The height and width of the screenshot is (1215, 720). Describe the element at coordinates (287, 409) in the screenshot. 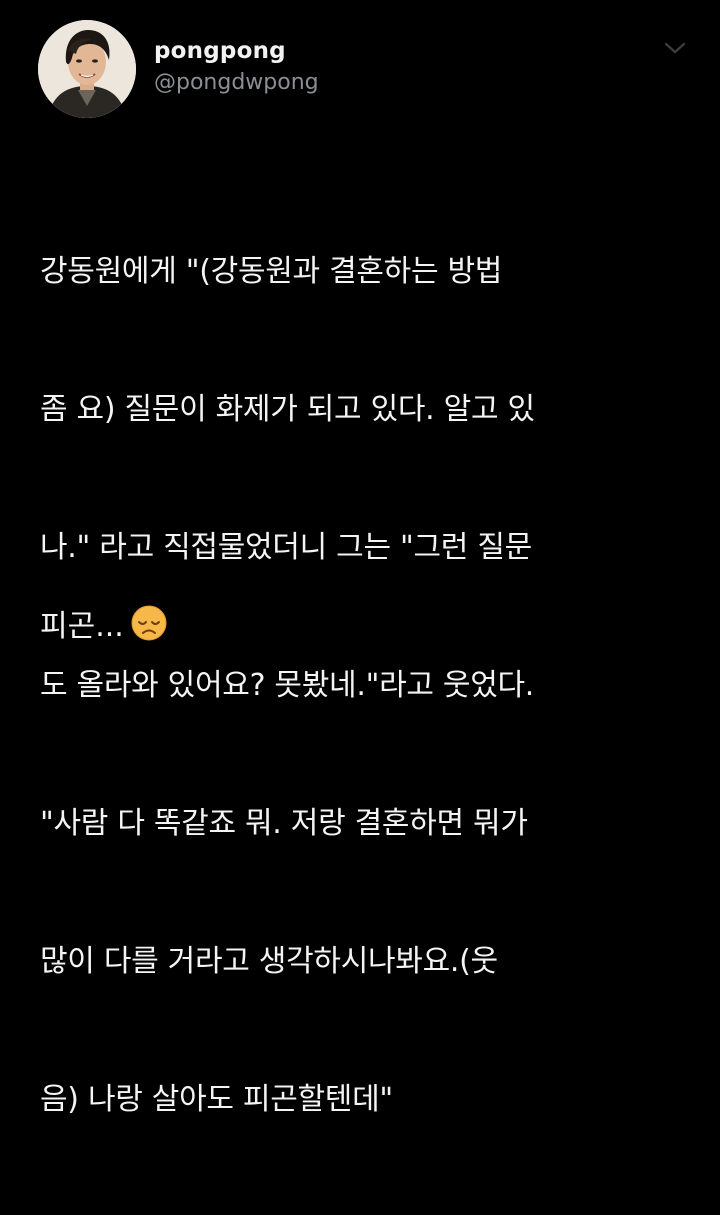

I see `tweet-text-line: 좀 요) 질문이 화제가 되고 있다. 알고 있` at that location.